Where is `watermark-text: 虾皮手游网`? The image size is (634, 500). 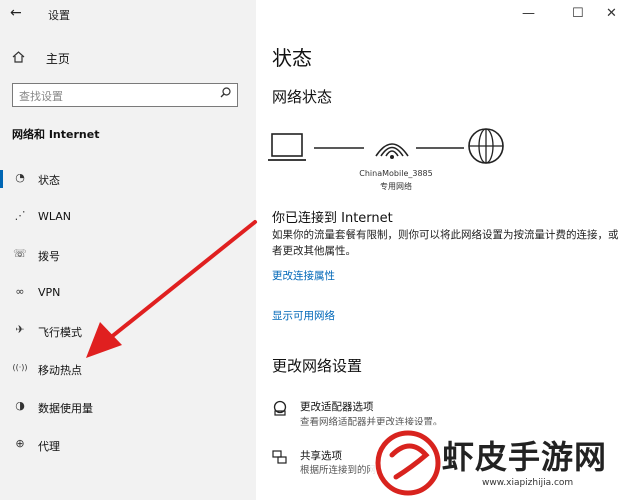 watermark-text: 虾皮手游网 is located at coordinates (525, 457).